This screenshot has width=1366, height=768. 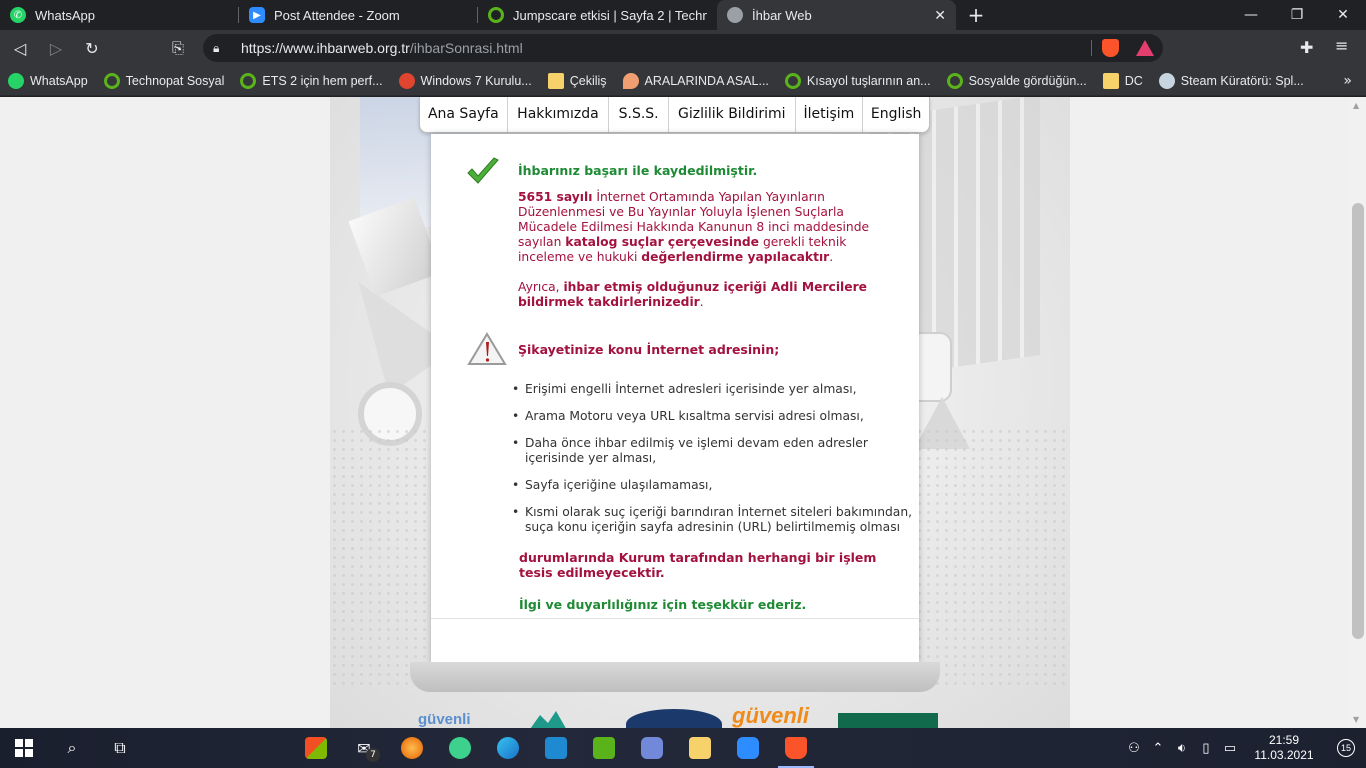 What do you see at coordinates (1251, 15) in the screenshot?
I see `minimize-icon: —` at bounding box center [1251, 15].